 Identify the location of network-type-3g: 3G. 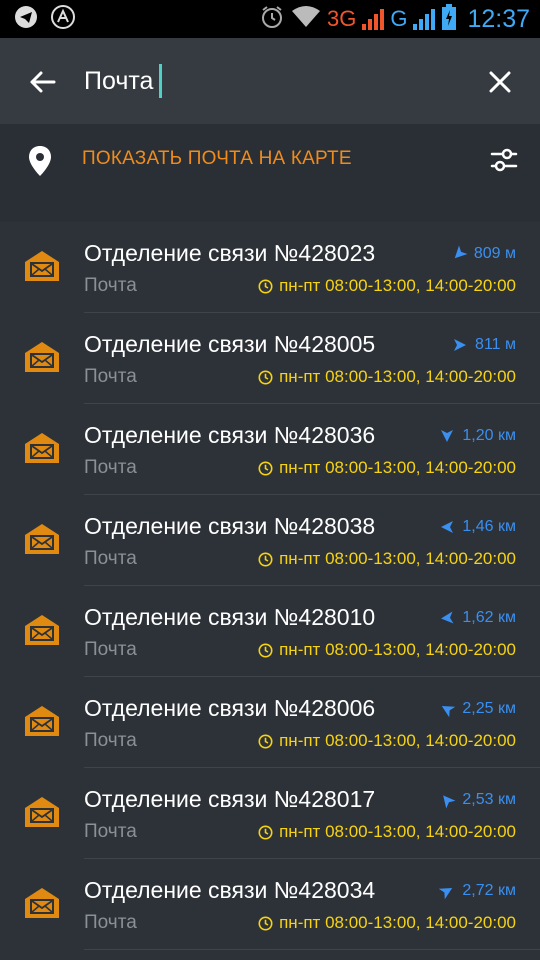
(341, 18).